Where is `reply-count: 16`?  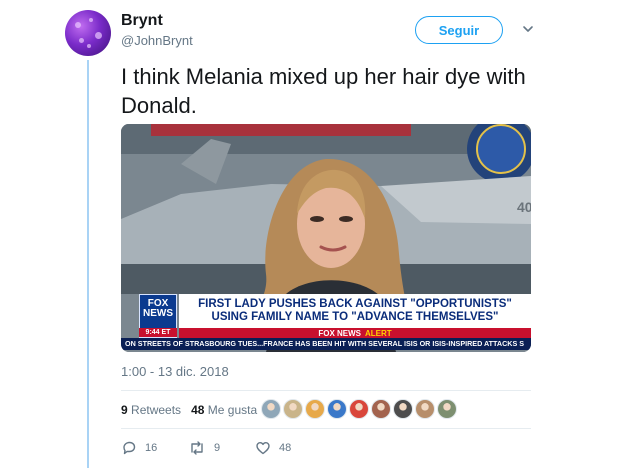
reply-count: 16 is located at coordinates (151, 448).